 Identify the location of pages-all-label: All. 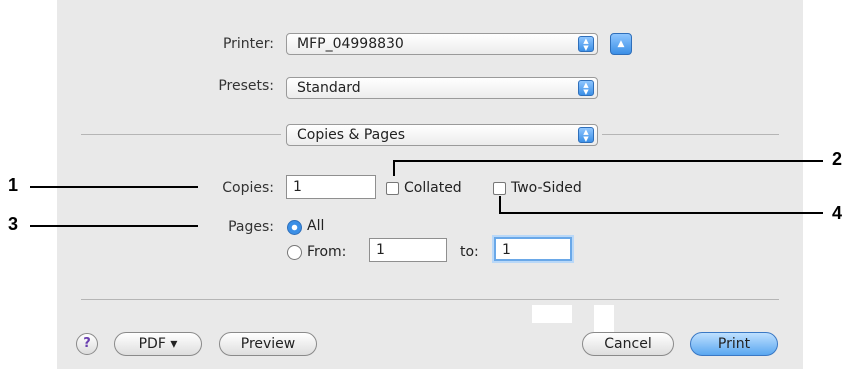
(316, 226).